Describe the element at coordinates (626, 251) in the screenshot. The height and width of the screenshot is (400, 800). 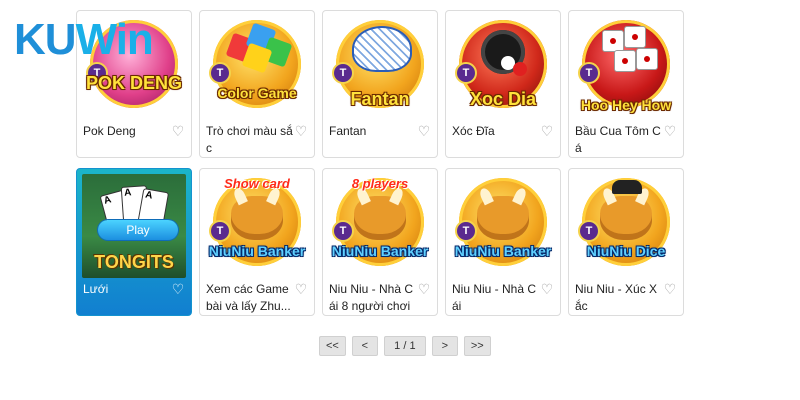
I see `game-art-title: NiuNiu Dice` at that location.